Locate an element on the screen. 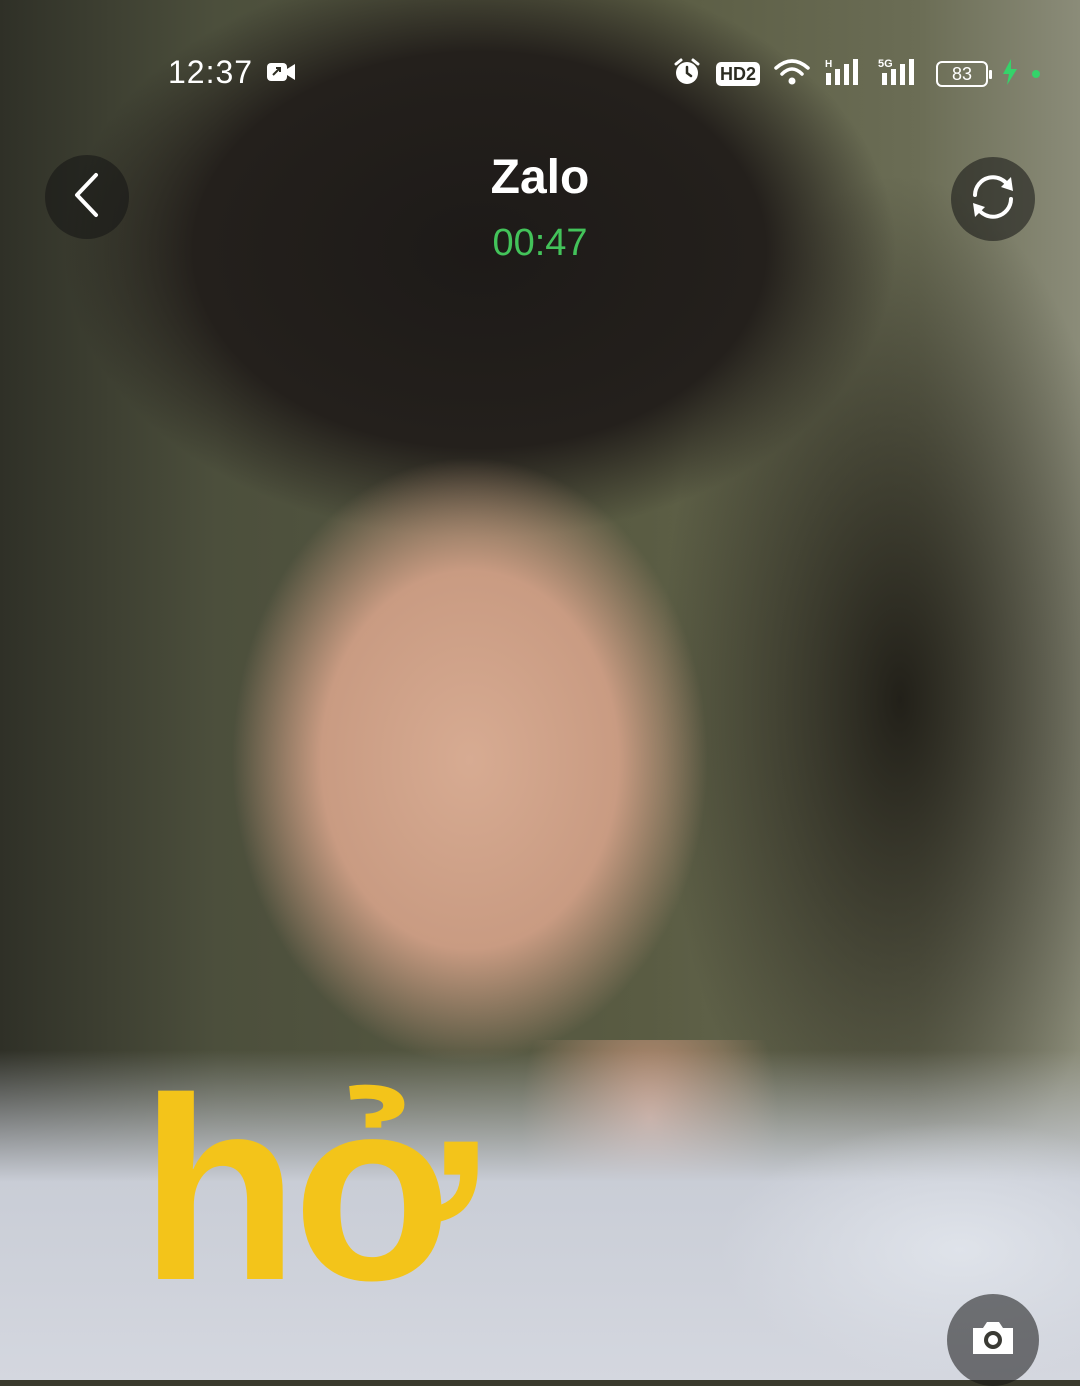 The width and height of the screenshot is (1080, 1386). battery-indicator: 83 is located at coordinates (964, 74).